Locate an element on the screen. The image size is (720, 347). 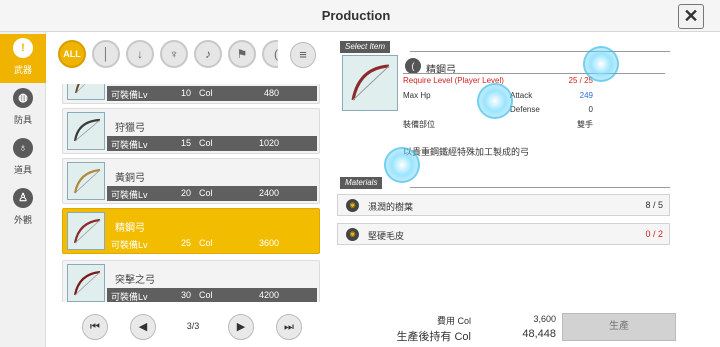
item-description: 以貴重鋼鐵經特殊加工製成的弓 is located at coordinates (466, 152).